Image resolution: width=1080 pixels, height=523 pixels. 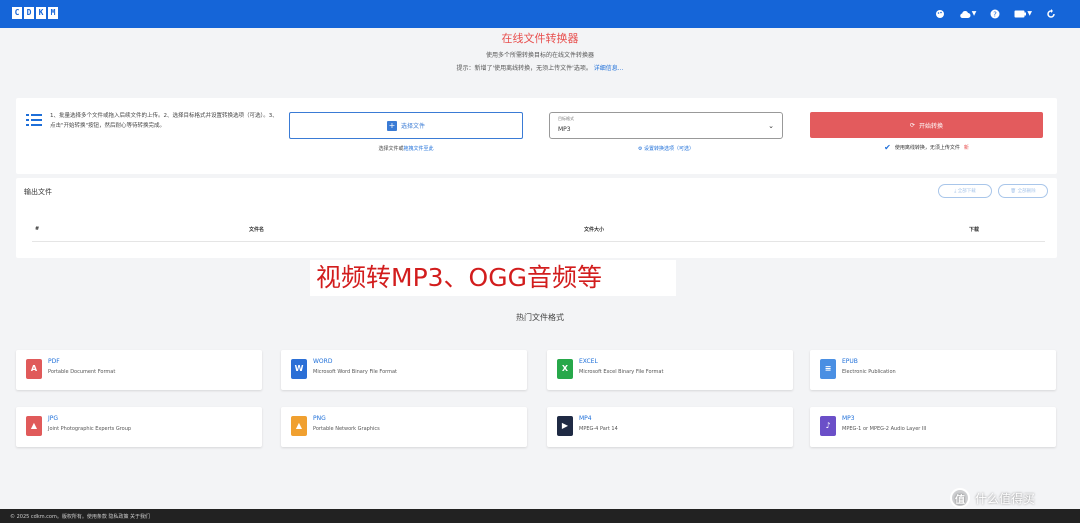 What do you see at coordinates (346, 429) in the screenshot?
I see `format-description: Portable Network Graphics` at bounding box center [346, 429].